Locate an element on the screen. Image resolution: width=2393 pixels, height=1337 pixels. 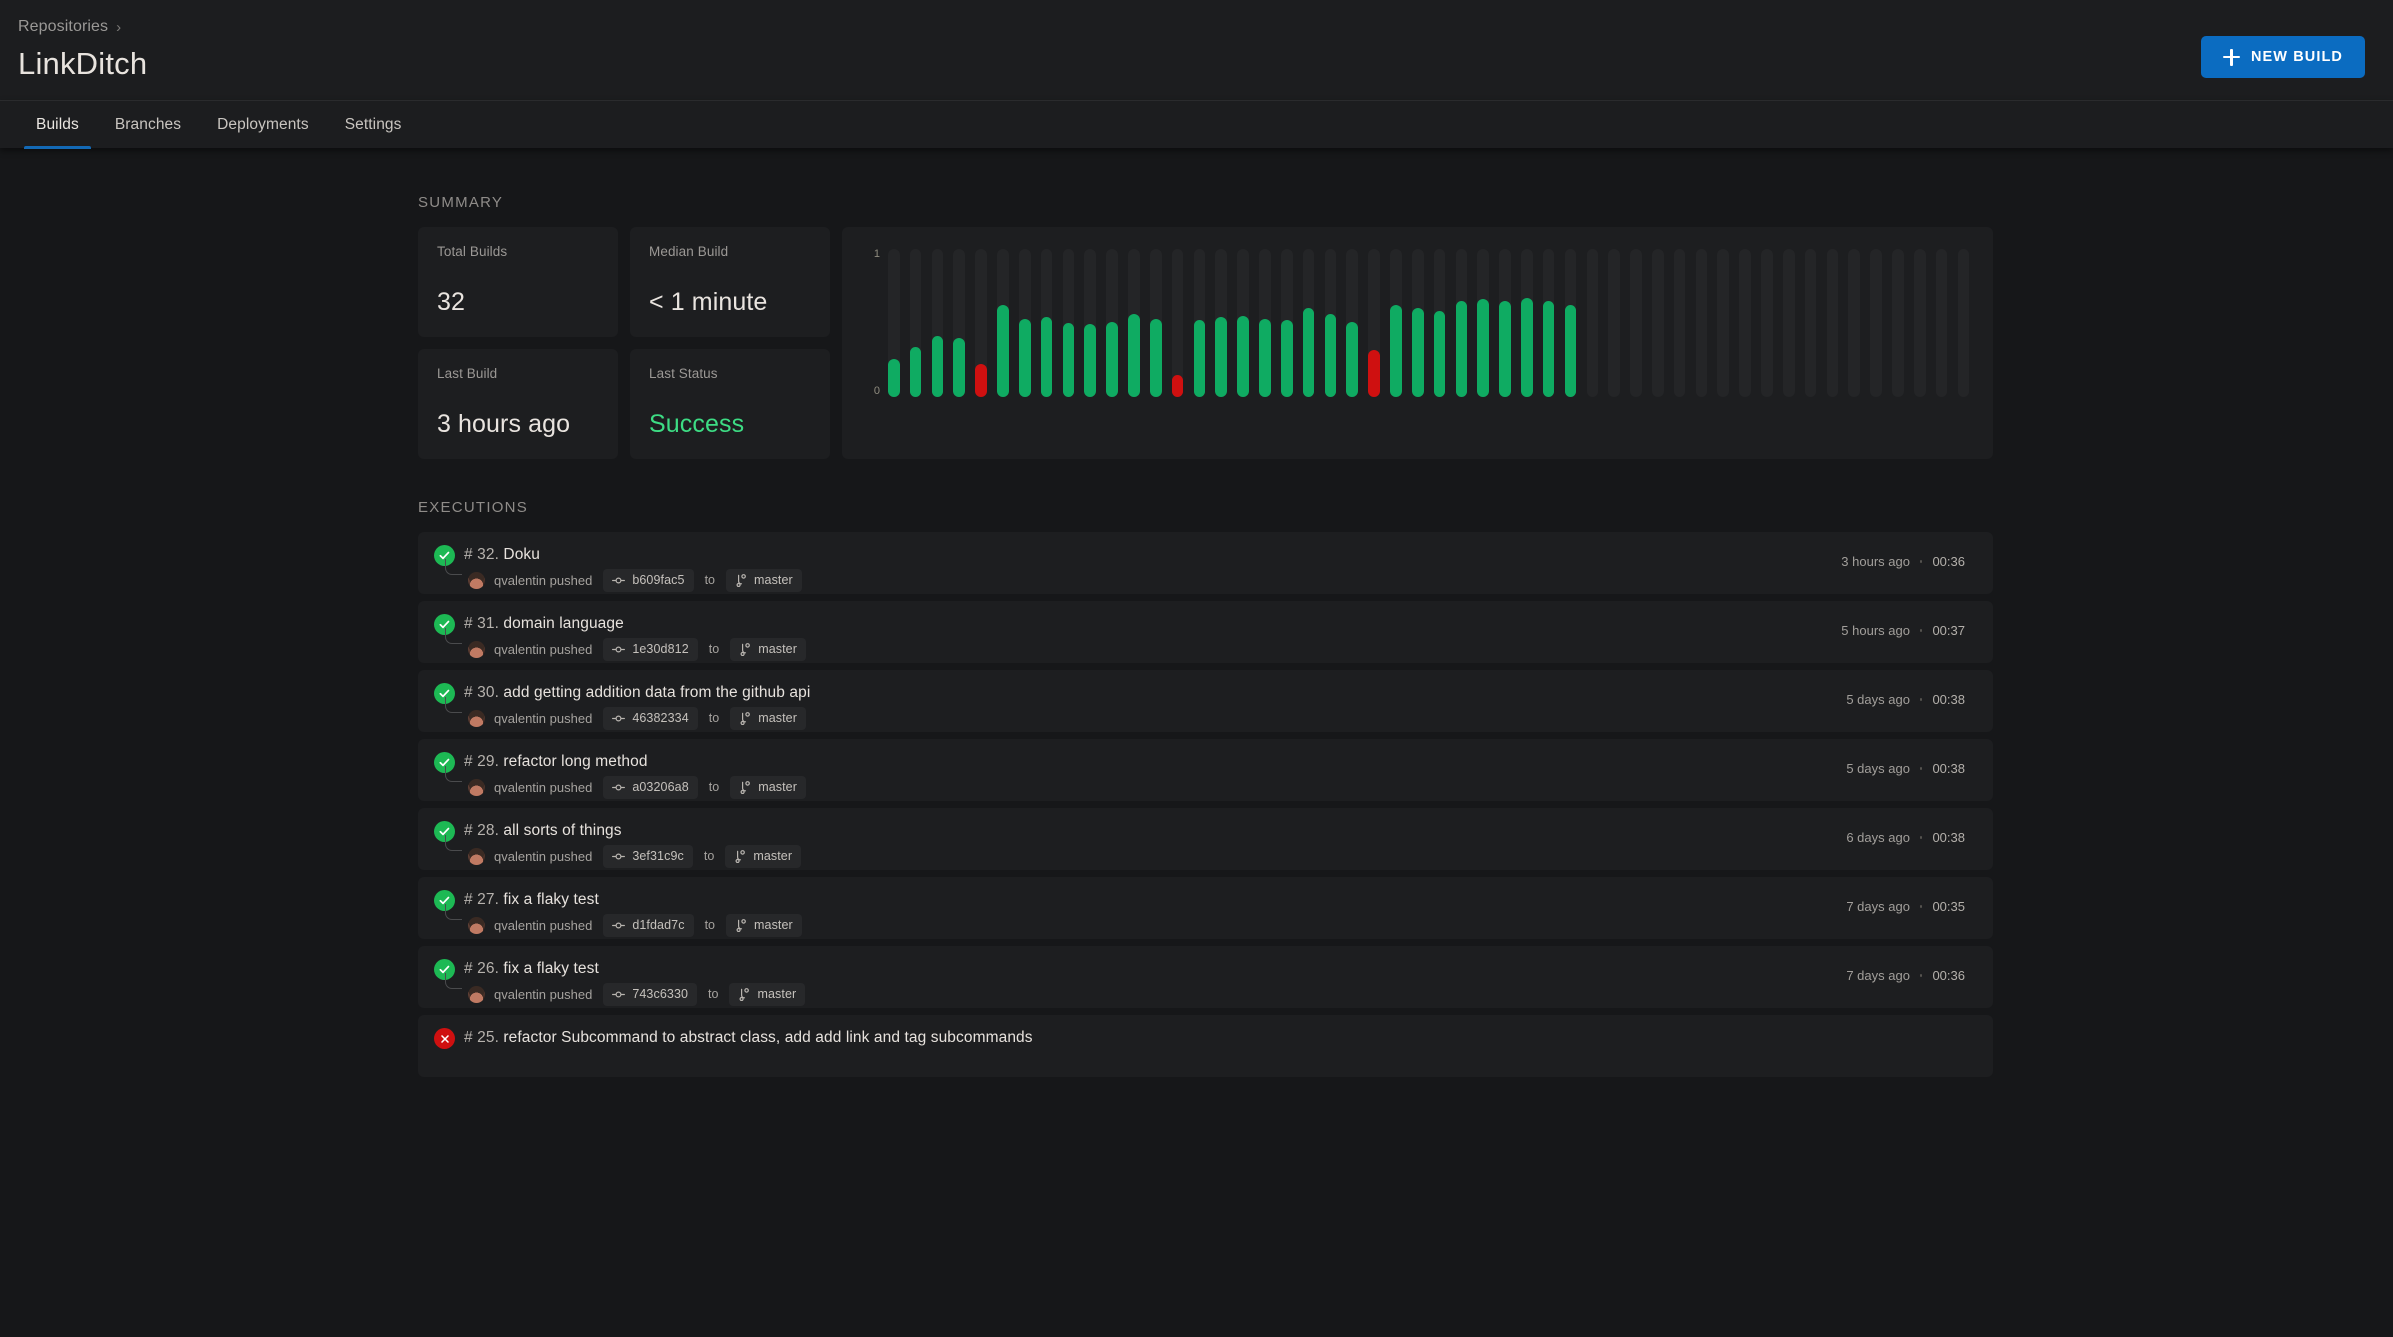
executions-section-label: EXECUTIONS is located at coordinates (473, 507).